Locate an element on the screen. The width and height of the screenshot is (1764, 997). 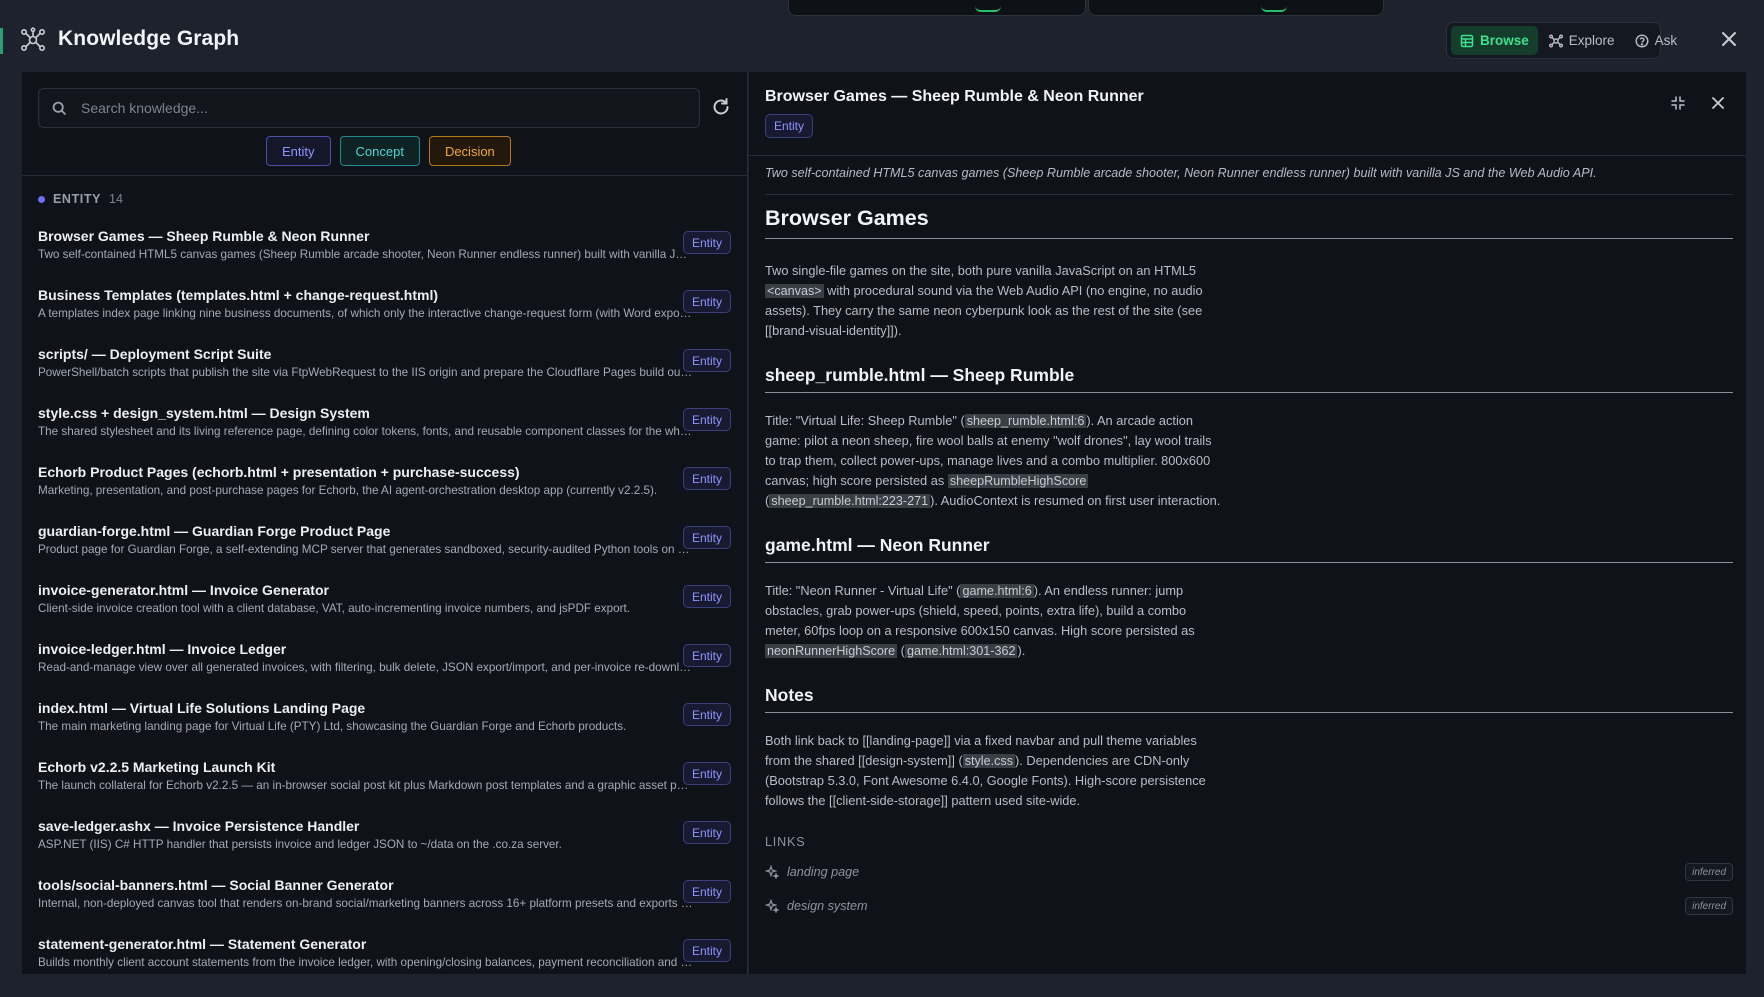
inline-code: style.css is located at coordinates (989, 761).